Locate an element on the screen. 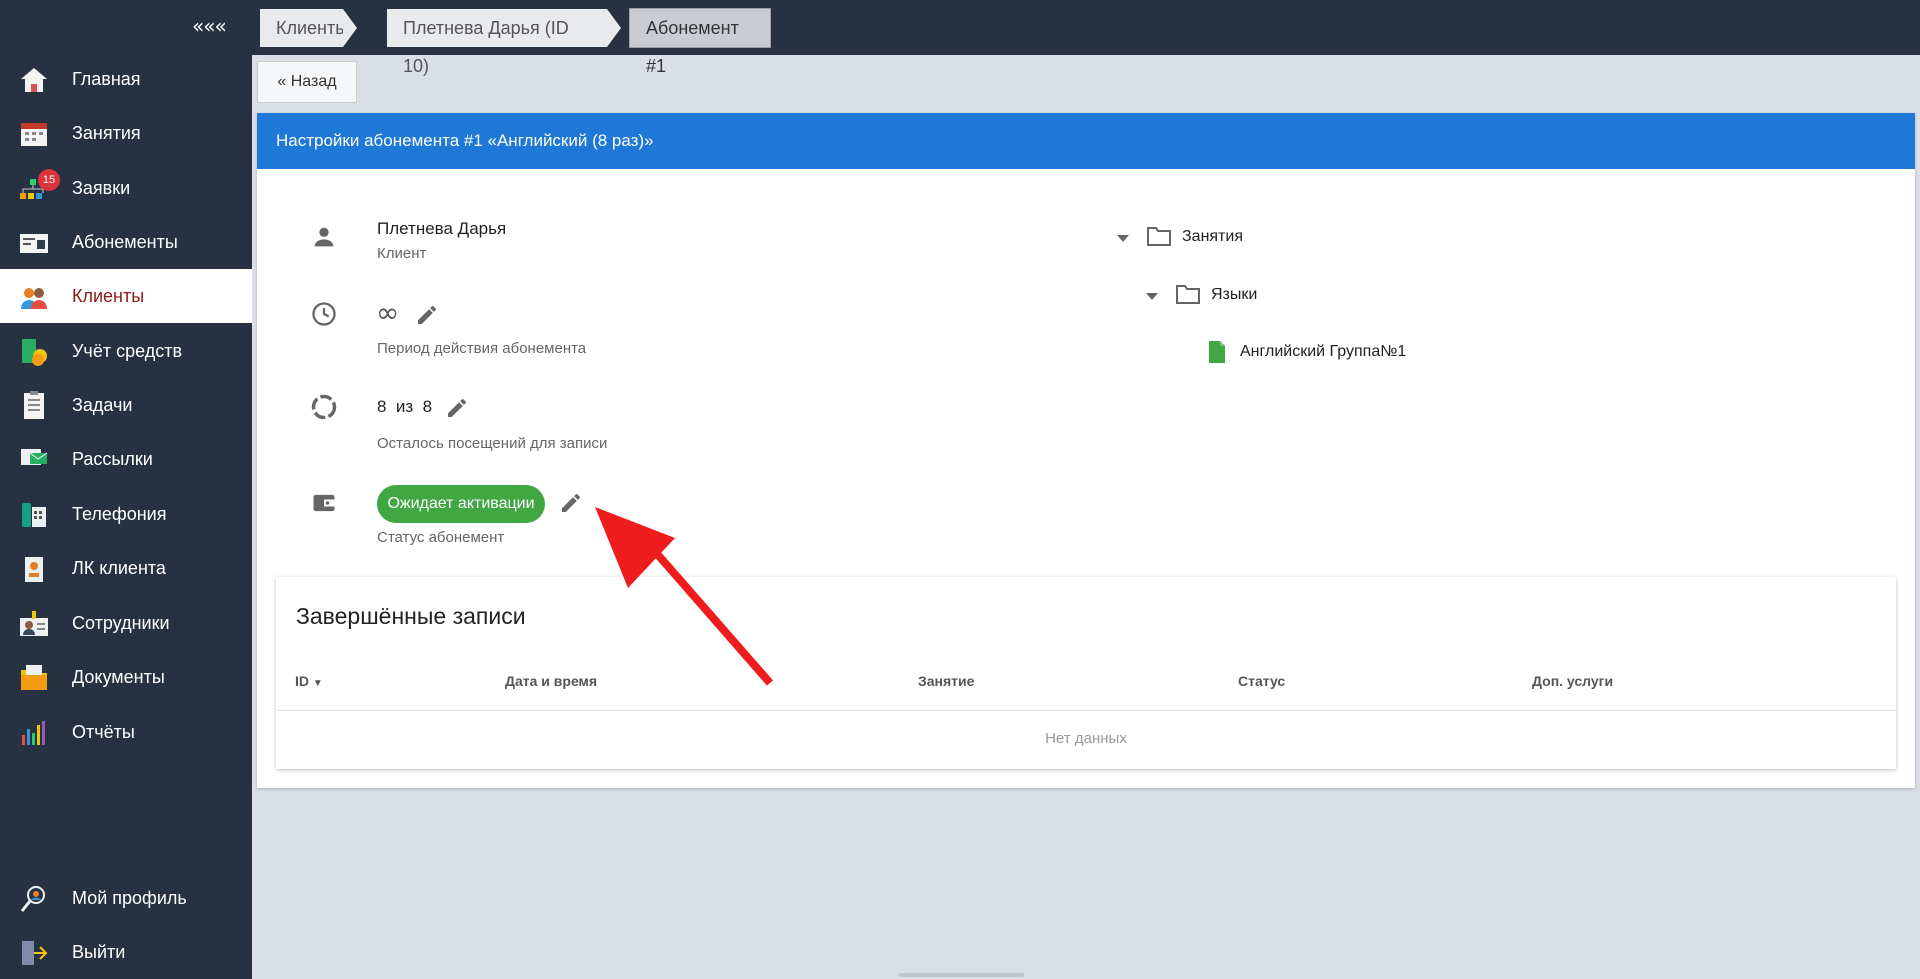 This screenshot has height=979, width=1920. sidebar-item-documents: Документы is located at coordinates (126, 677).